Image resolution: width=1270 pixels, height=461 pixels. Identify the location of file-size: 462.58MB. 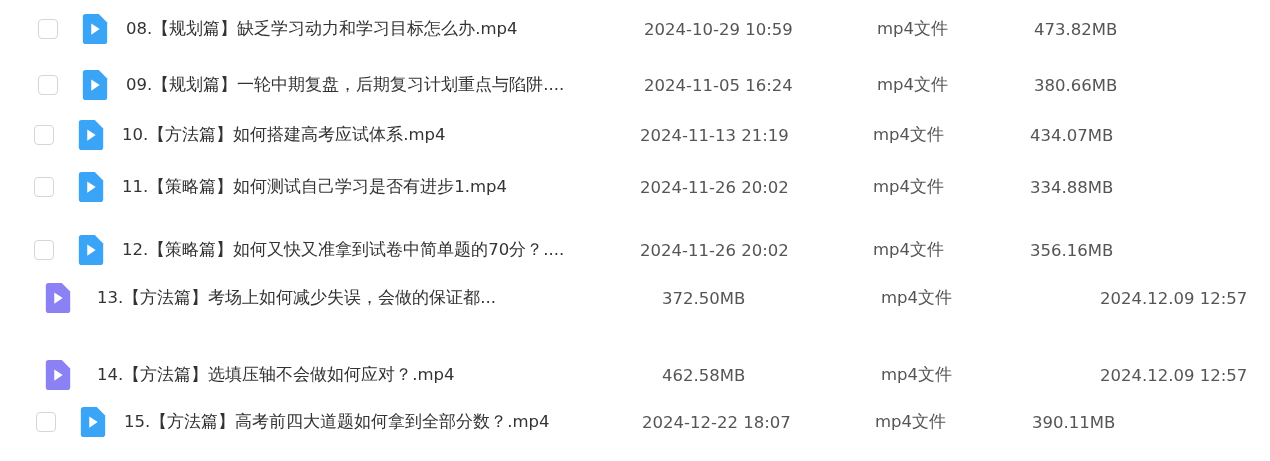
(704, 375).